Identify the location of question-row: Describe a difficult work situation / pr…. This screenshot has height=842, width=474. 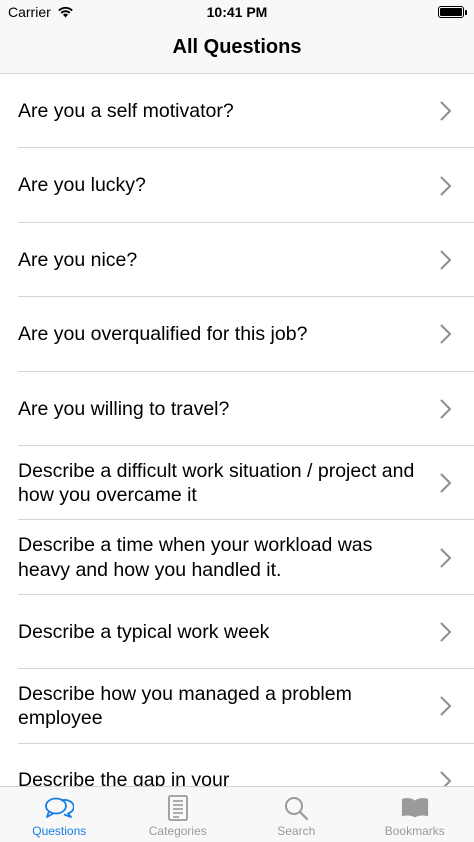
(237, 483).